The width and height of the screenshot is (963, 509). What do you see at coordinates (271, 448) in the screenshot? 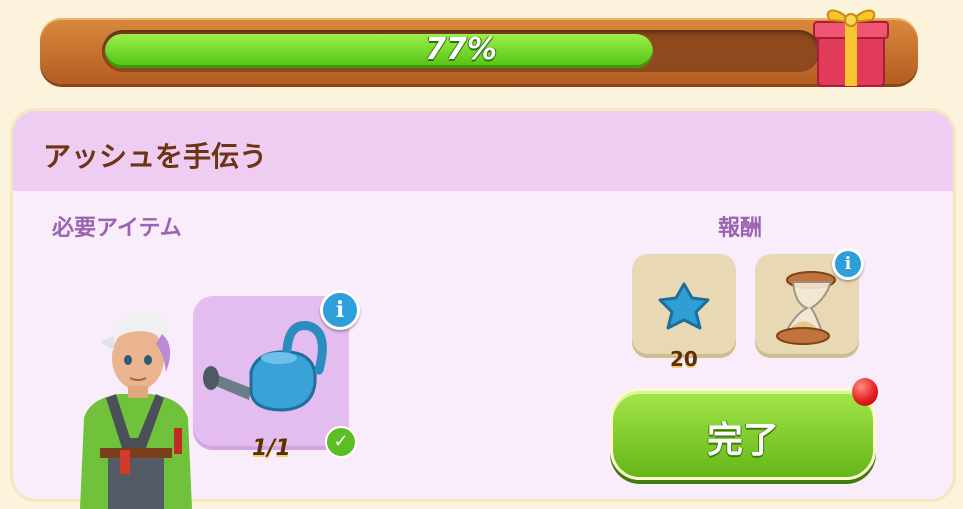
I see `item-count: 1/1` at bounding box center [271, 448].